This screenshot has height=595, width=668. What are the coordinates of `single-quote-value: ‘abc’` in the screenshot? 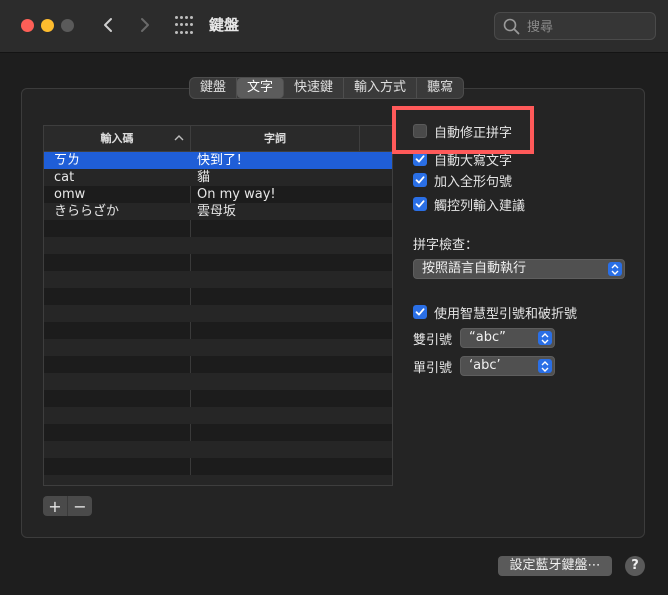 It's located at (485, 365).